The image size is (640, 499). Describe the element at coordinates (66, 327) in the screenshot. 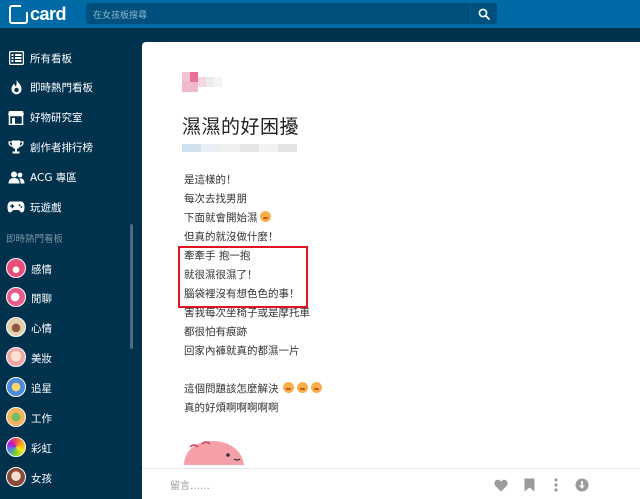

I see `board-item-mood: 心情` at that location.